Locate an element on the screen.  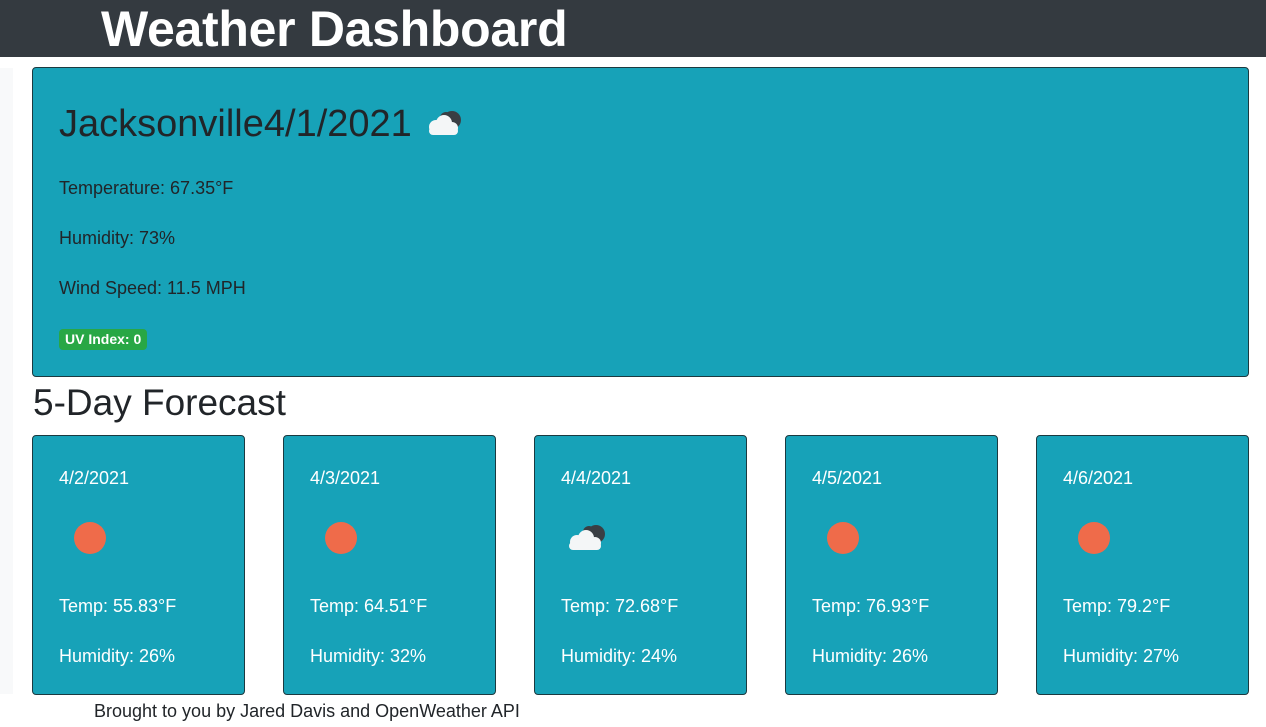
forecast-temperature: Temp: 76.93°F is located at coordinates (871, 606).